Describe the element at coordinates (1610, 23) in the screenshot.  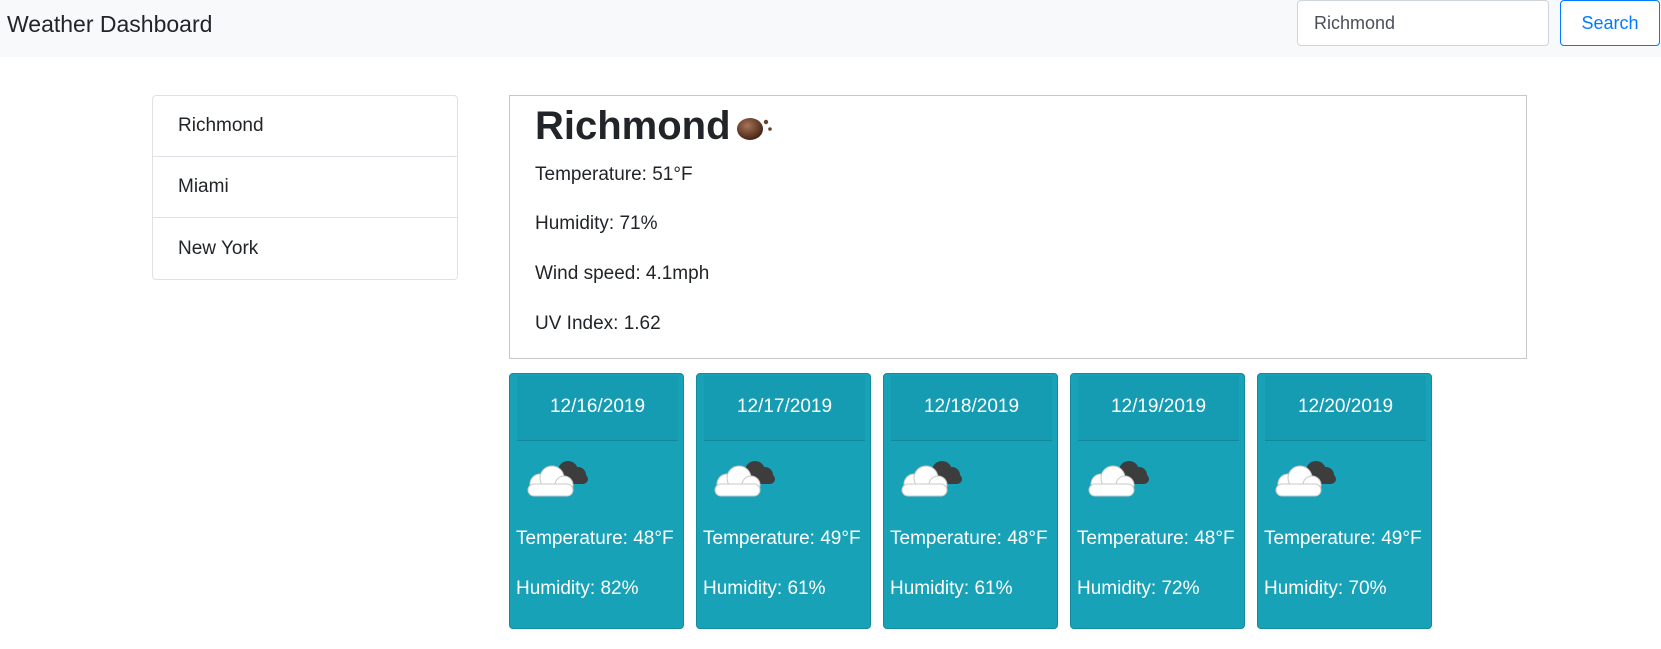
I see `search-button: Search` at that location.